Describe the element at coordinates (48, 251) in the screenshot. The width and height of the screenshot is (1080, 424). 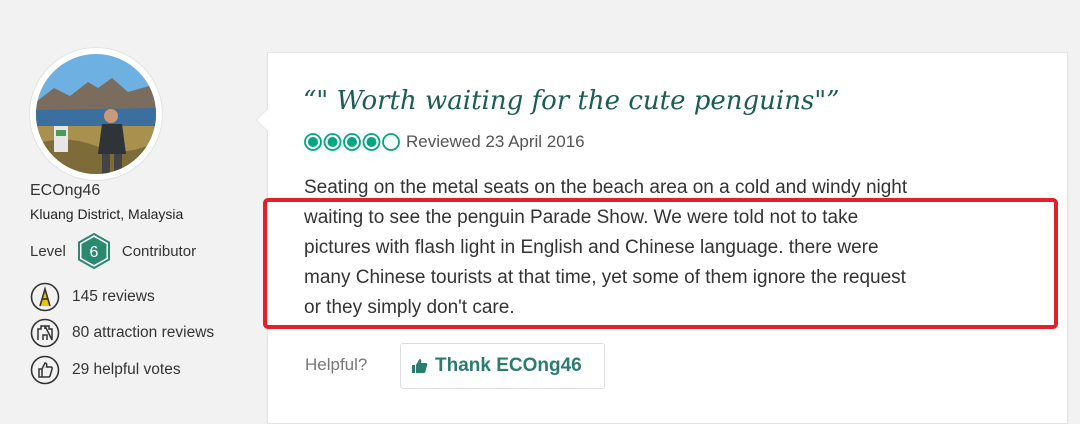
I see `level-label: Level` at that location.